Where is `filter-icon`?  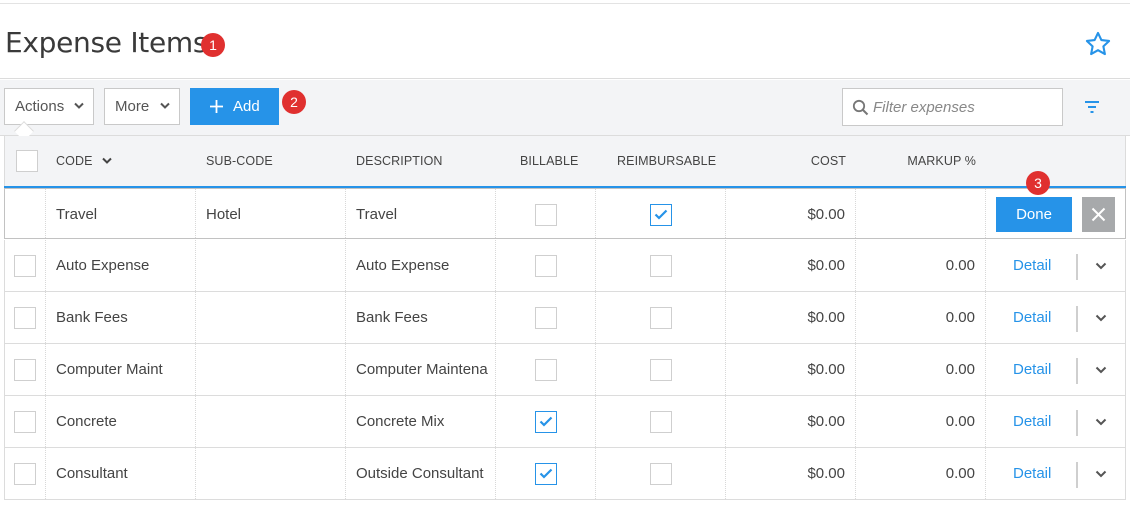 filter-icon is located at coordinates (1092, 107).